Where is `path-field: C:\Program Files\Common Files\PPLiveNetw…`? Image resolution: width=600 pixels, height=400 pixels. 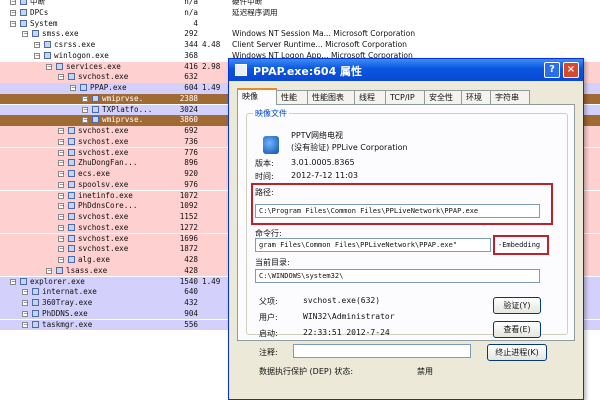
path-field: C:\Program Files\Common Files\PPLiveNetw… is located at coordinates (397, 211).